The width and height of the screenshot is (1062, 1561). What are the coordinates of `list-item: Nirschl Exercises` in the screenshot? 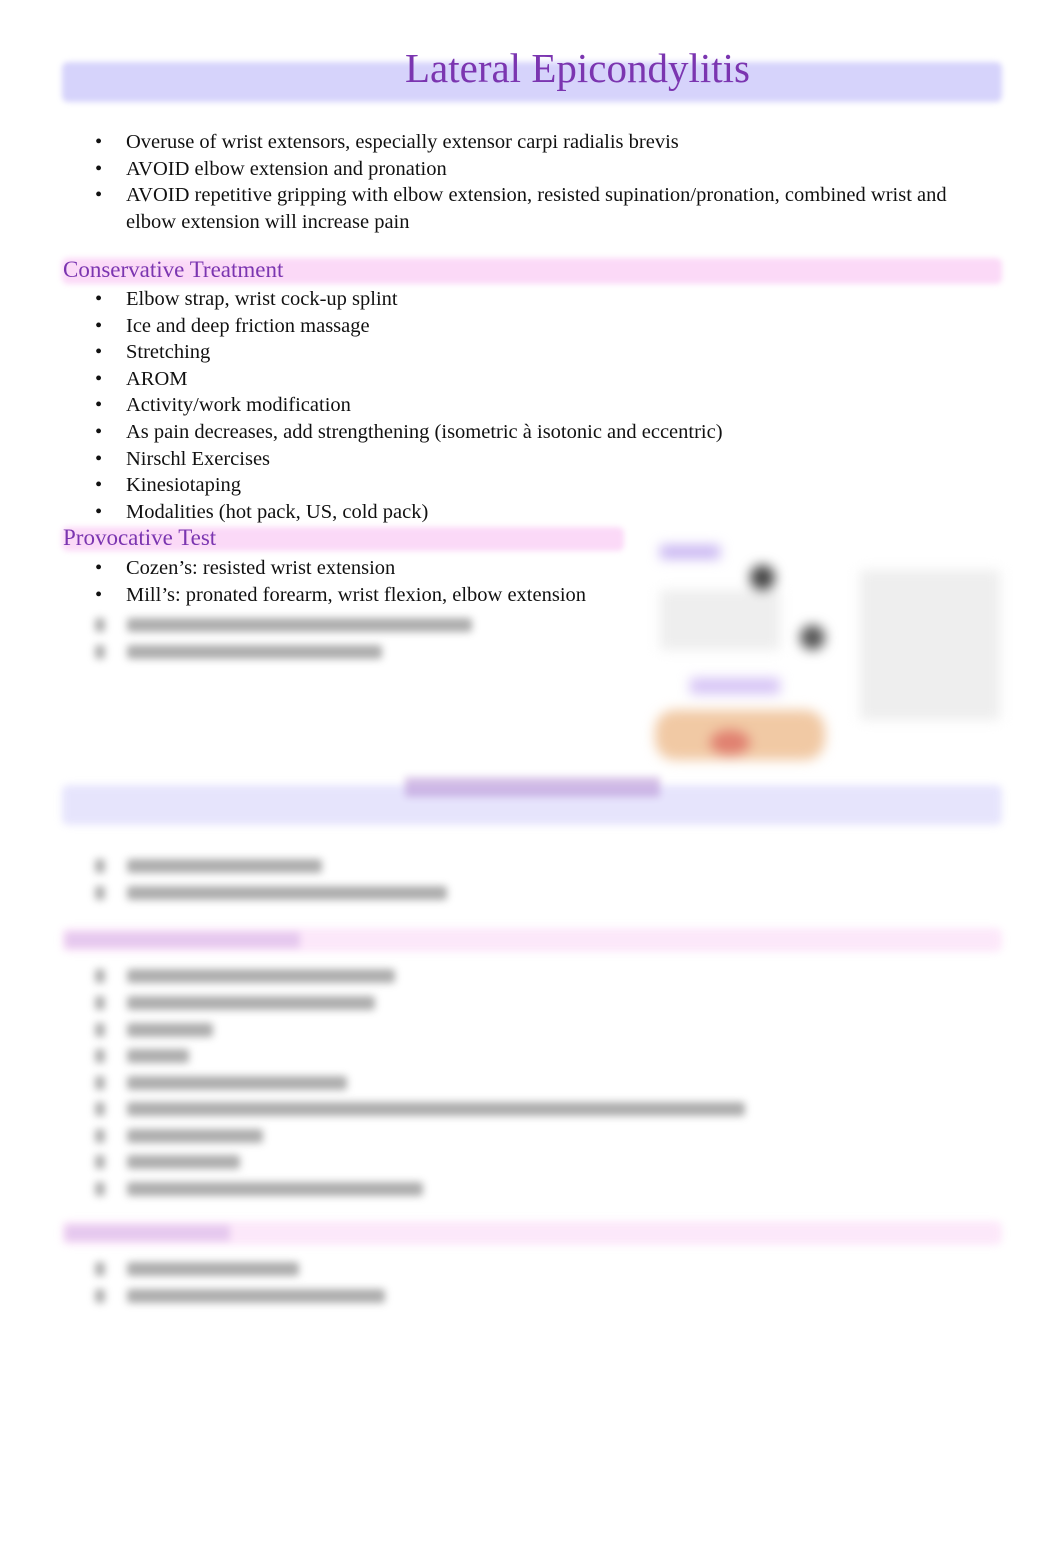 It's located at (493, 459).